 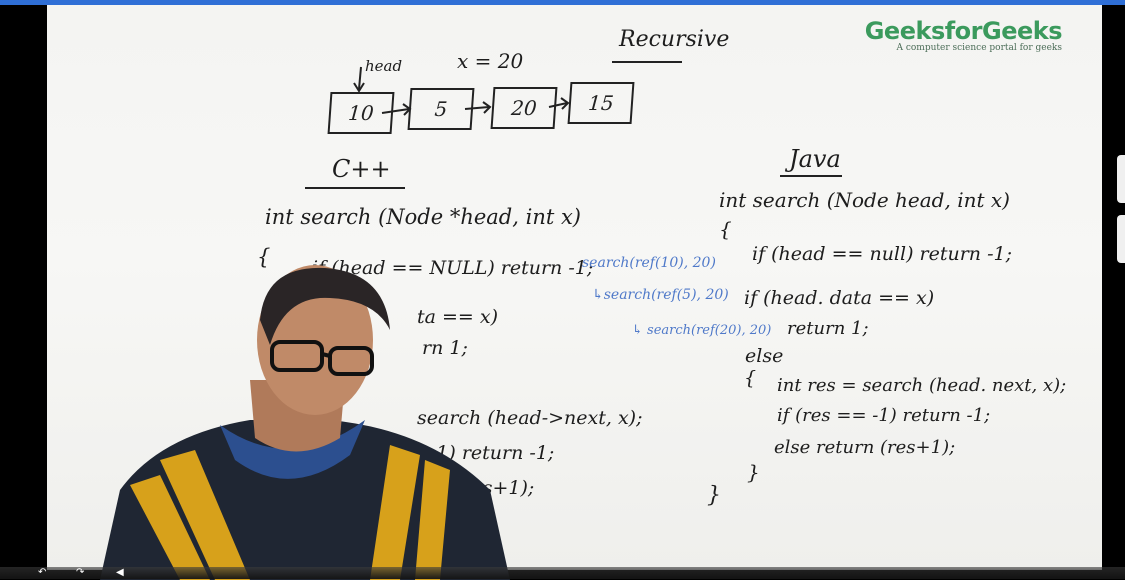 I want to click on java-line: if (res == -1) return -1;, so click(x=884, y=415).